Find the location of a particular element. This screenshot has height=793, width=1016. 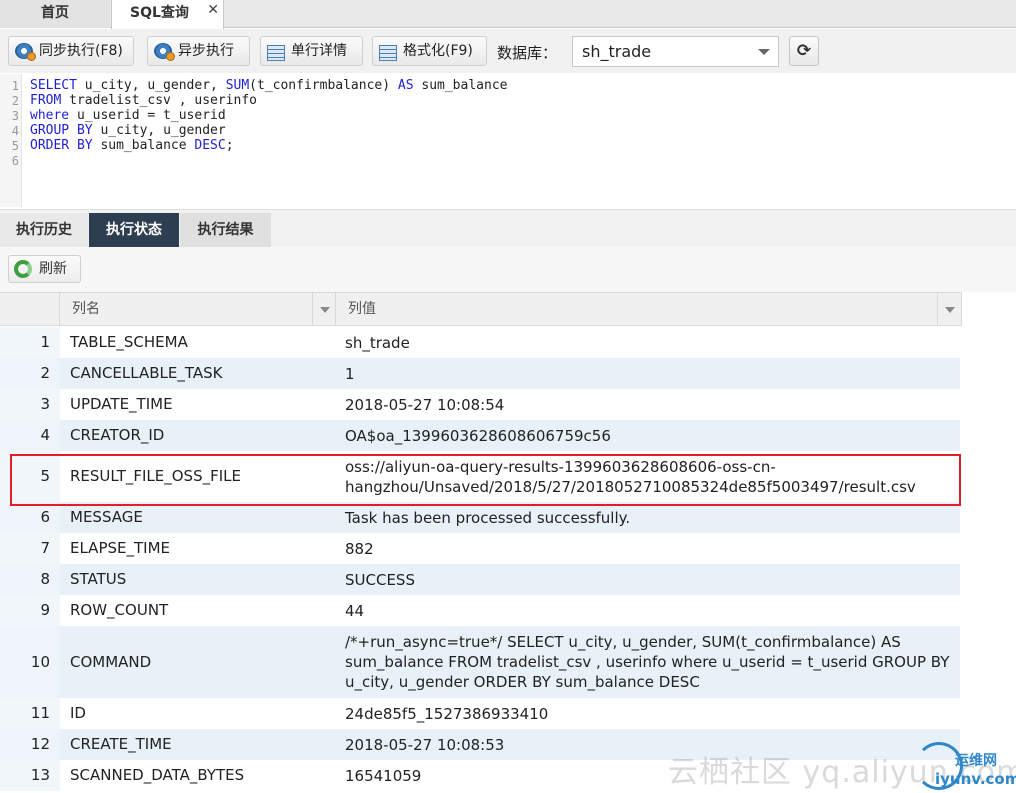

sql-text: ; is located at coordinates (229, 145).